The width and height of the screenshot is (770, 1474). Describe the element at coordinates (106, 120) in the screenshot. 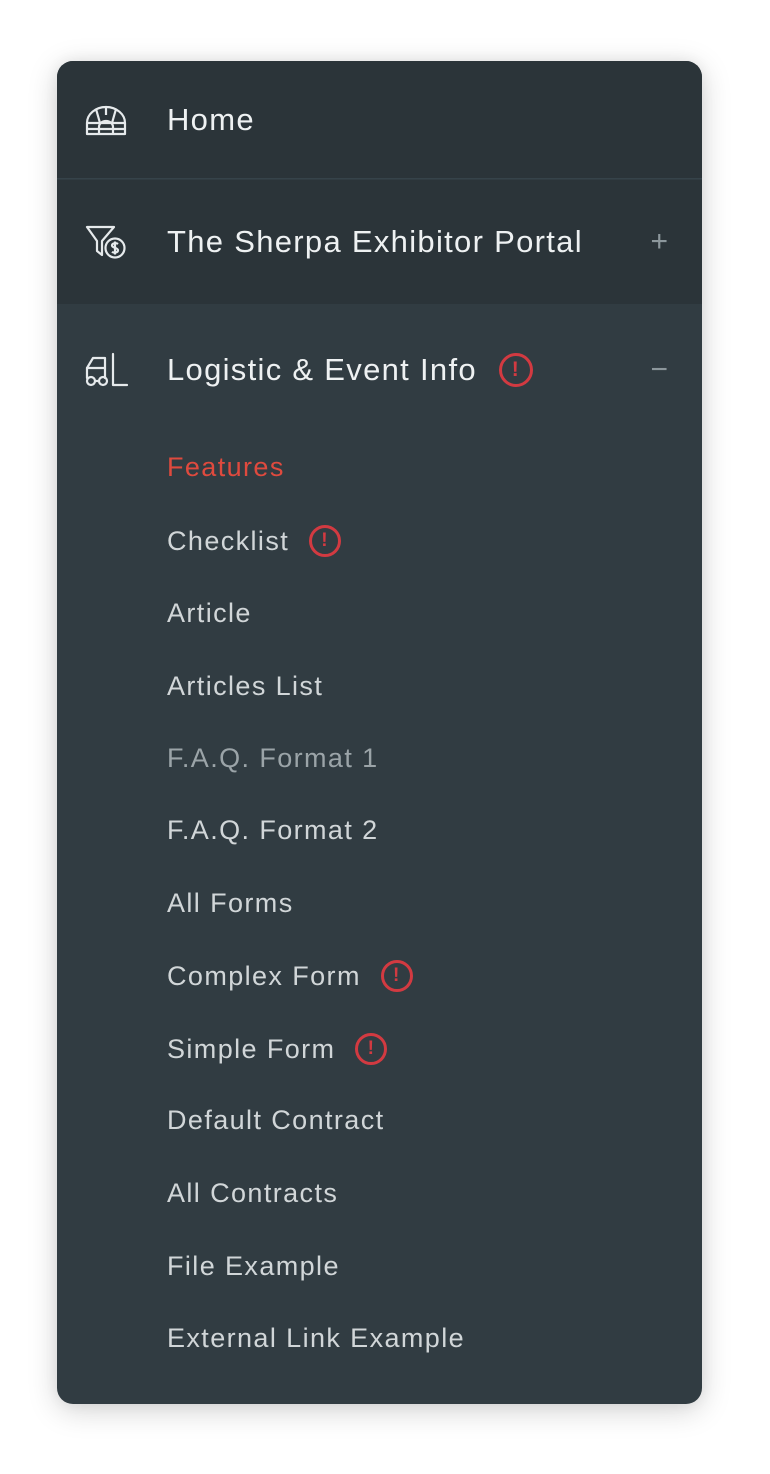

I see `igloo-icon` at that location.